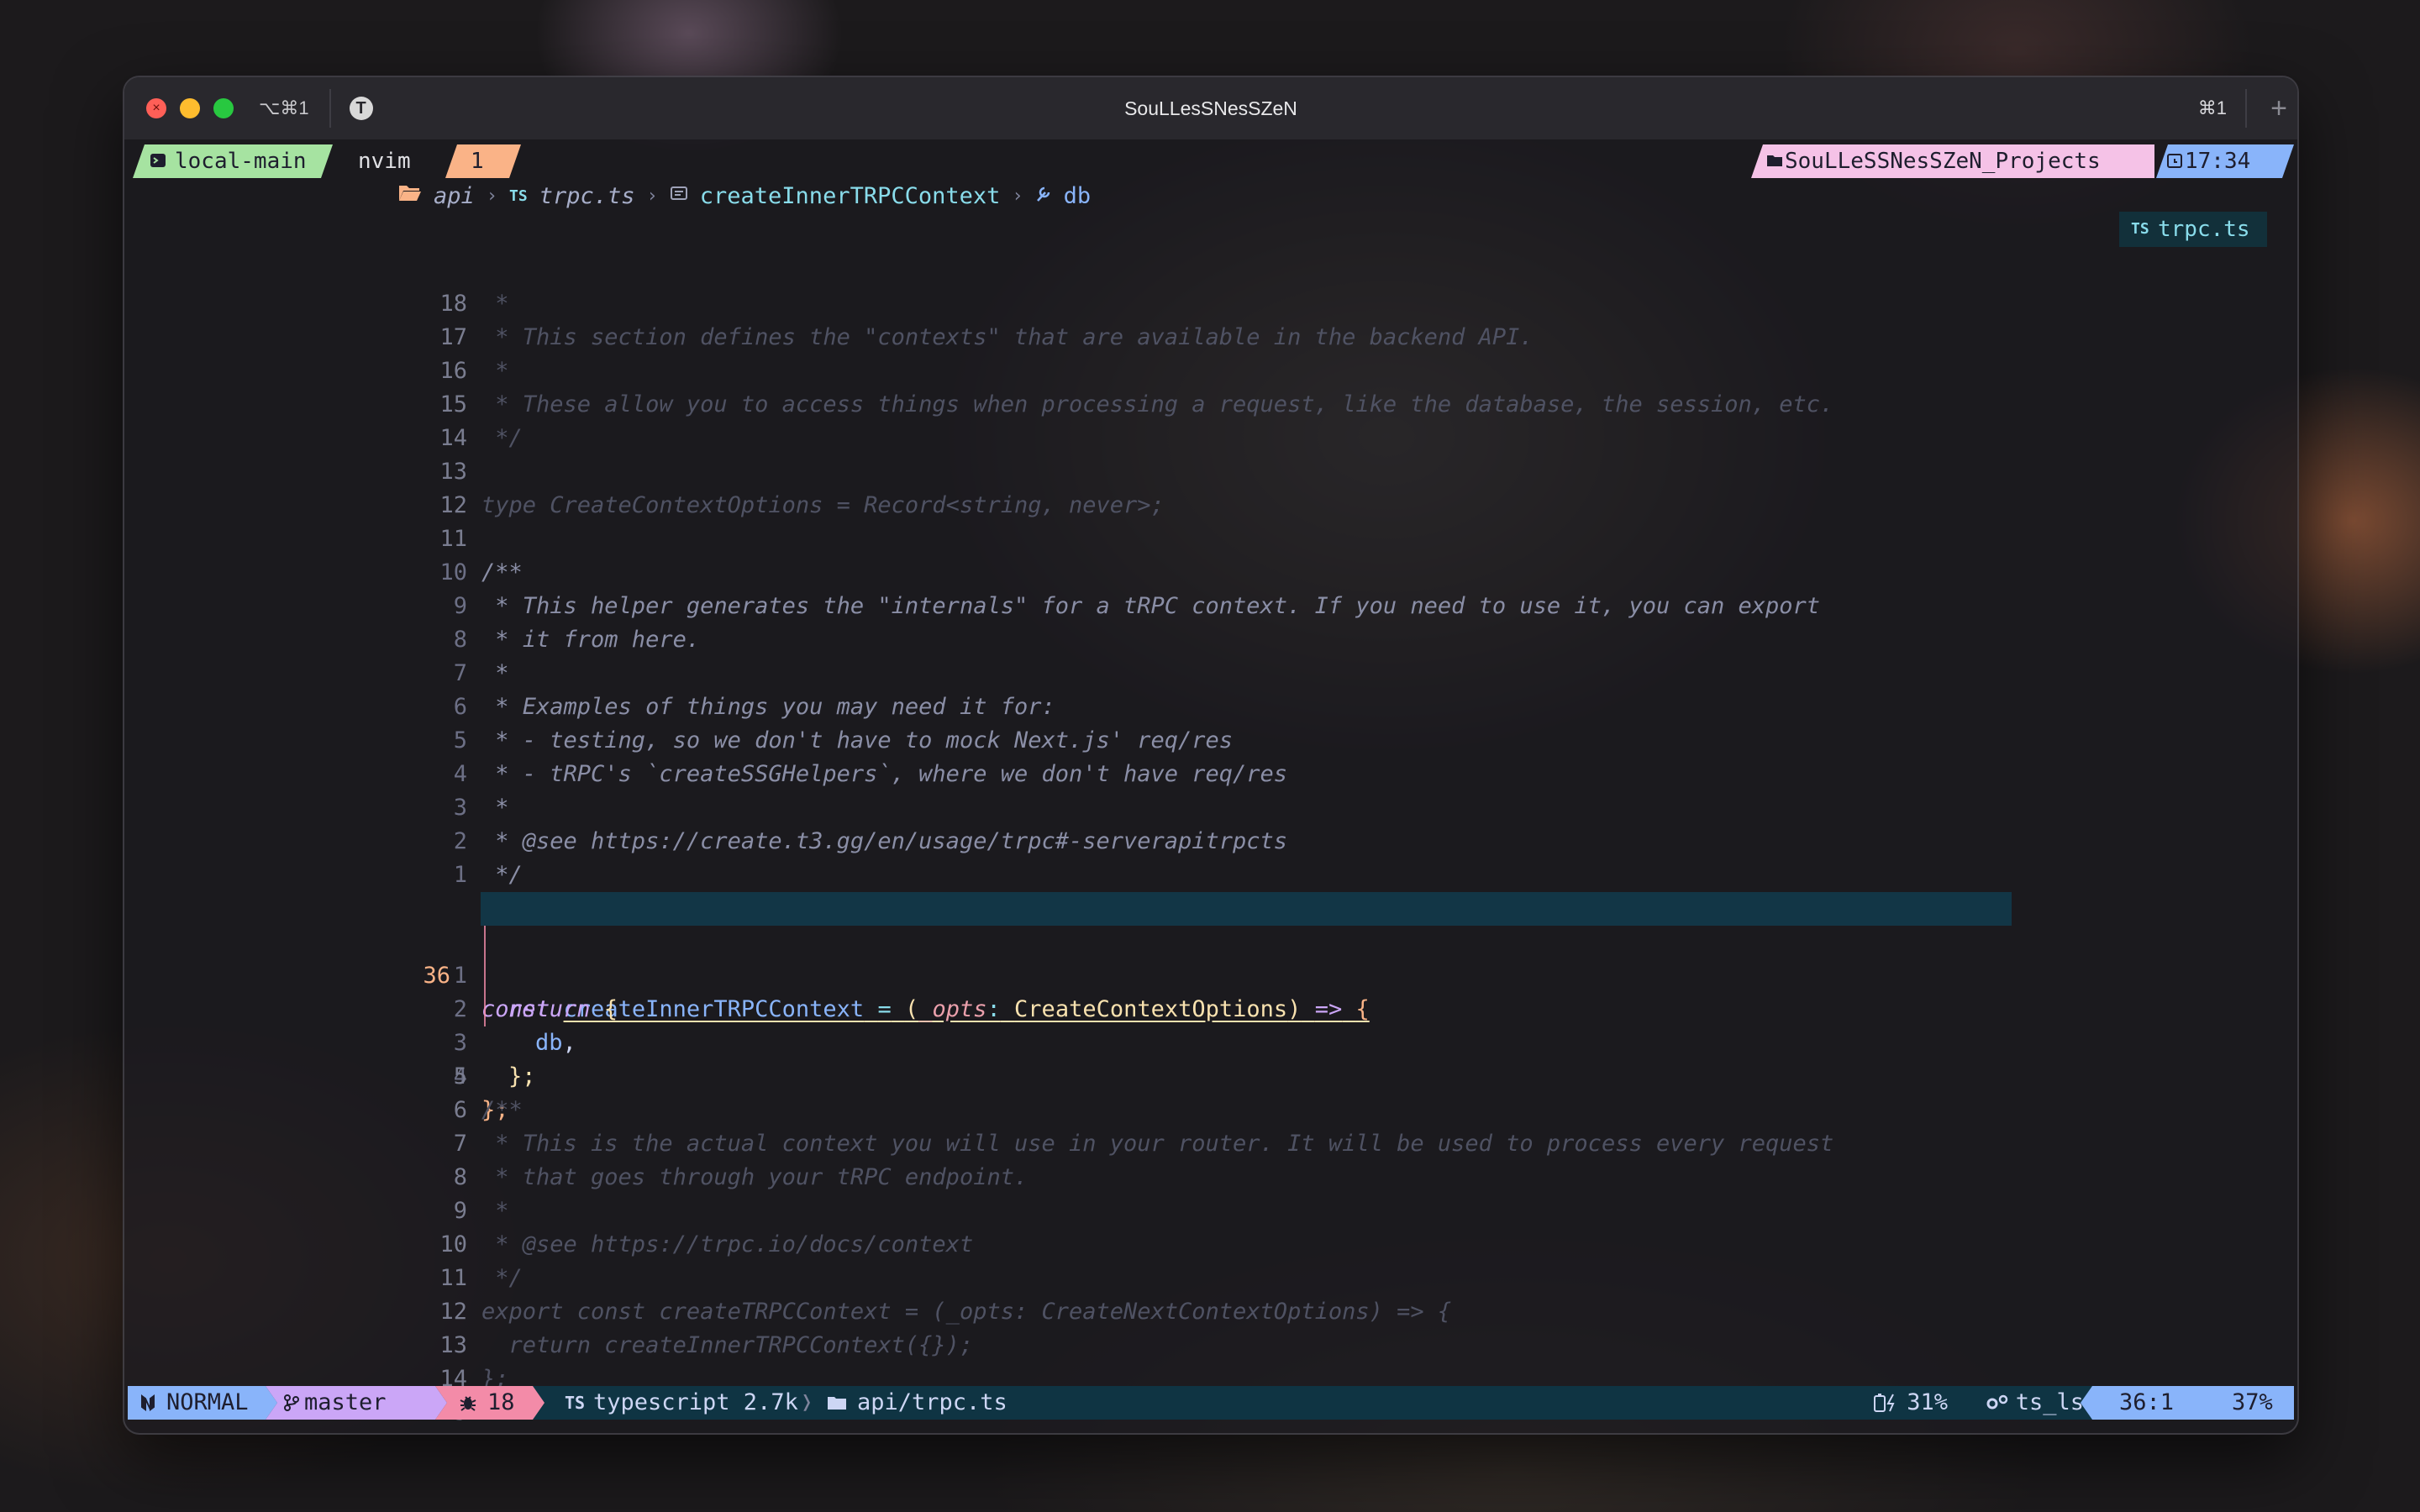 This screenshot has height=1512, width=2420. Describe the element at coordinates (468, 1403) in the screenshot. I see `bug-icon` at that location.